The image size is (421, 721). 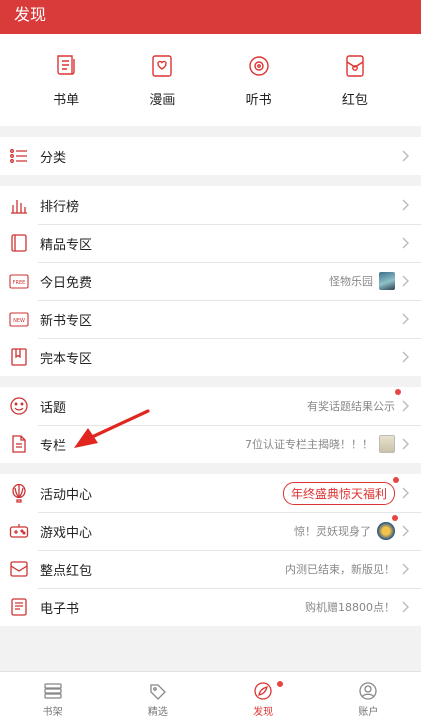 What do you see at coordinates (263, 691) in the screenshot?
I see `compass-leaf-icon` at bounding box center [263, 691].